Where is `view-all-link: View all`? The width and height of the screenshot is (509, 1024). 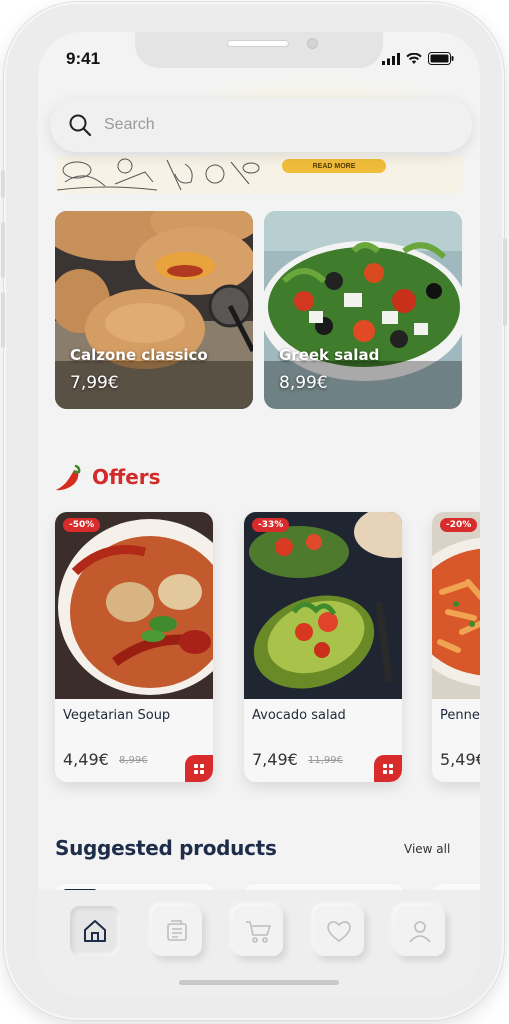
view-all-link: View all is located at coordinates (427, 849).